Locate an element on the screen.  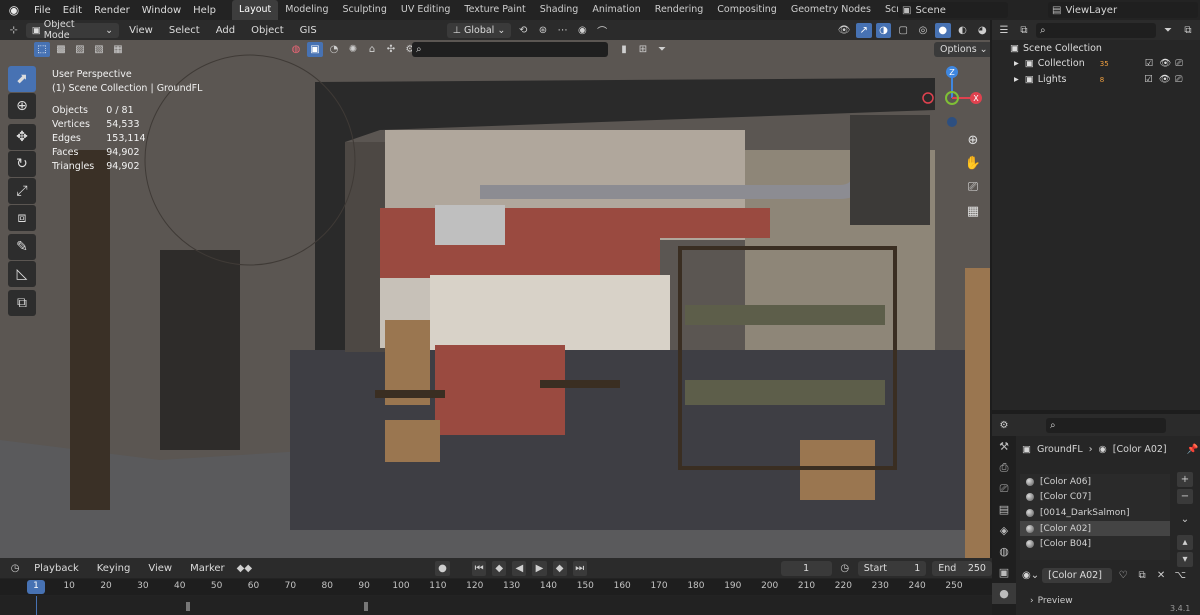
menu-file: File is located at coordinates (42, 10).